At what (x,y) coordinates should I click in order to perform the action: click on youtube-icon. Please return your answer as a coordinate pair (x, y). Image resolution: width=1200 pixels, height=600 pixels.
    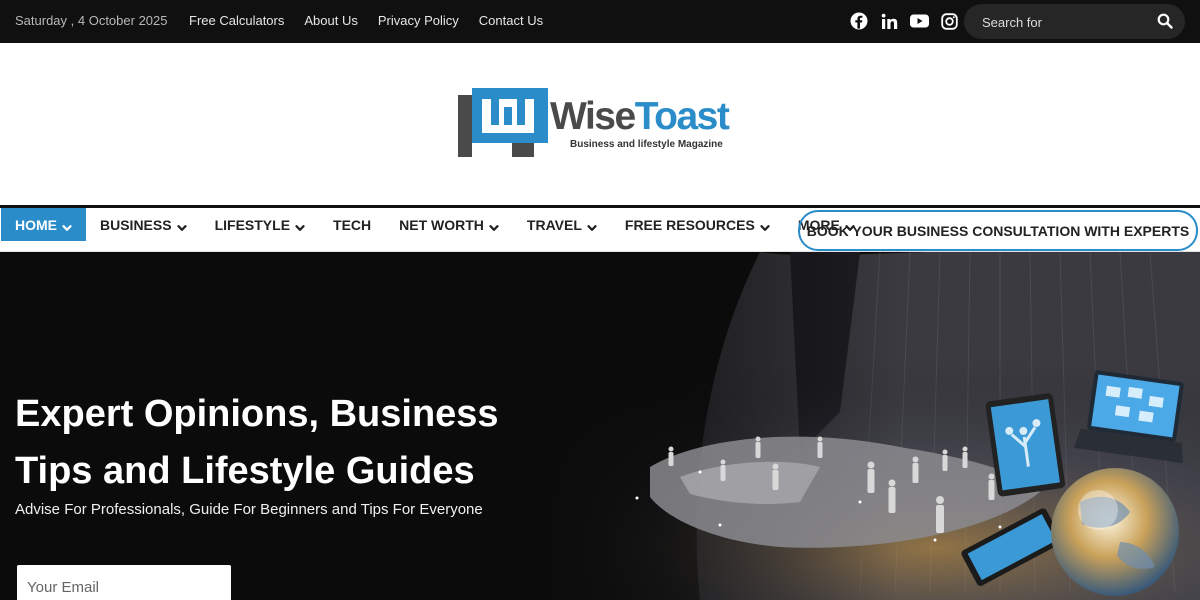
    Looking at the image, I should click on (919, 21).